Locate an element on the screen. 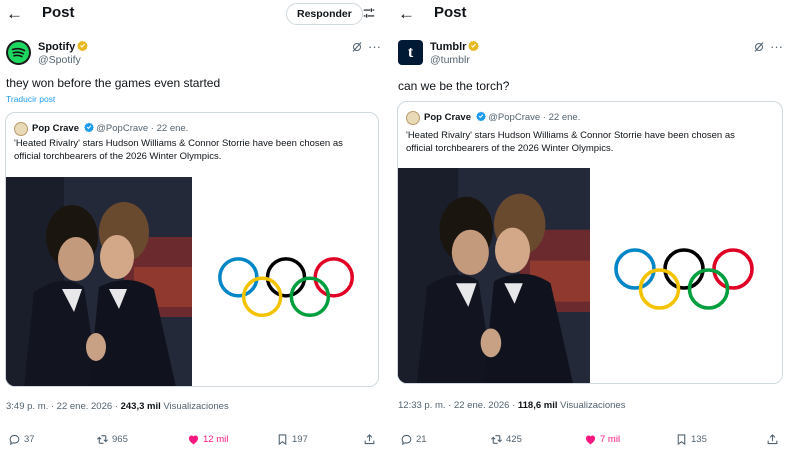 This screenshot has height=457, width=800. tweet-text: they won before the games even started is located at coordinates (113, 83).